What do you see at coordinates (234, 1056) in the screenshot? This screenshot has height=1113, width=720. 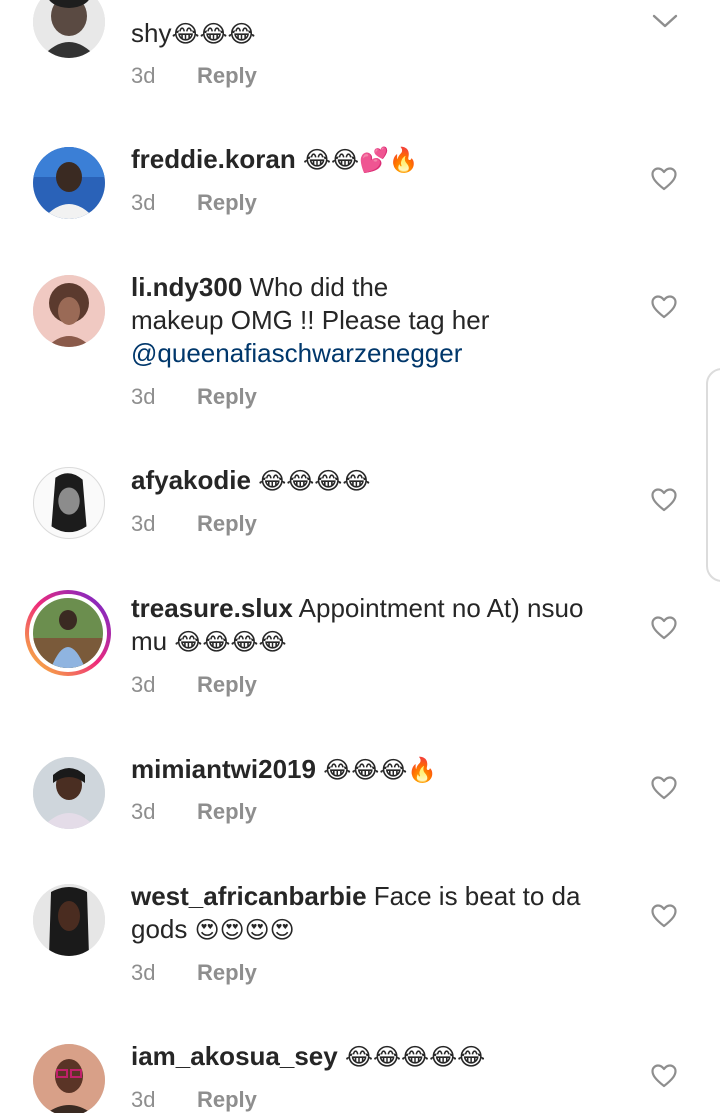 I see `comment-username: iam_akosua_sey` at bounding box center [234, 1056].